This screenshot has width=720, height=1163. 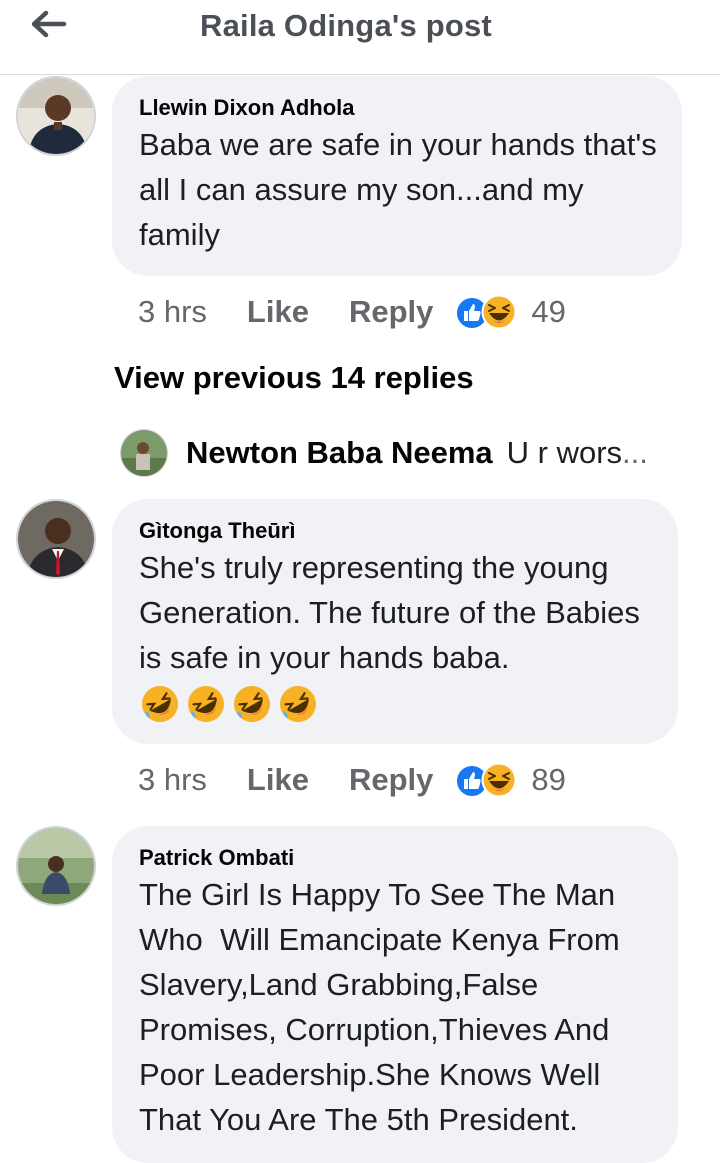 What do you see at coordinates (410, 108) in the screenshot?
I see `comment-author: Llewin Dixon Adhola` at bounding box center [410, 108].